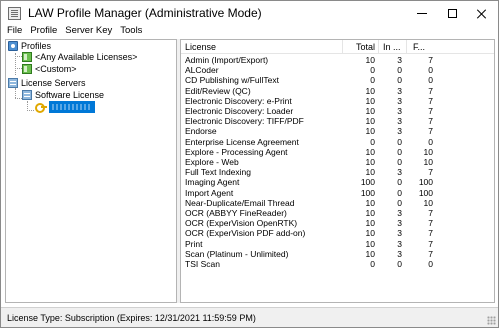 This screenshot has height=328, width=499. What do you see at coordinates (337, 80) in the screenshot?
I see `table-row: CD Publishing w/FullText 0 0 0` at bounding box center [337, 80].